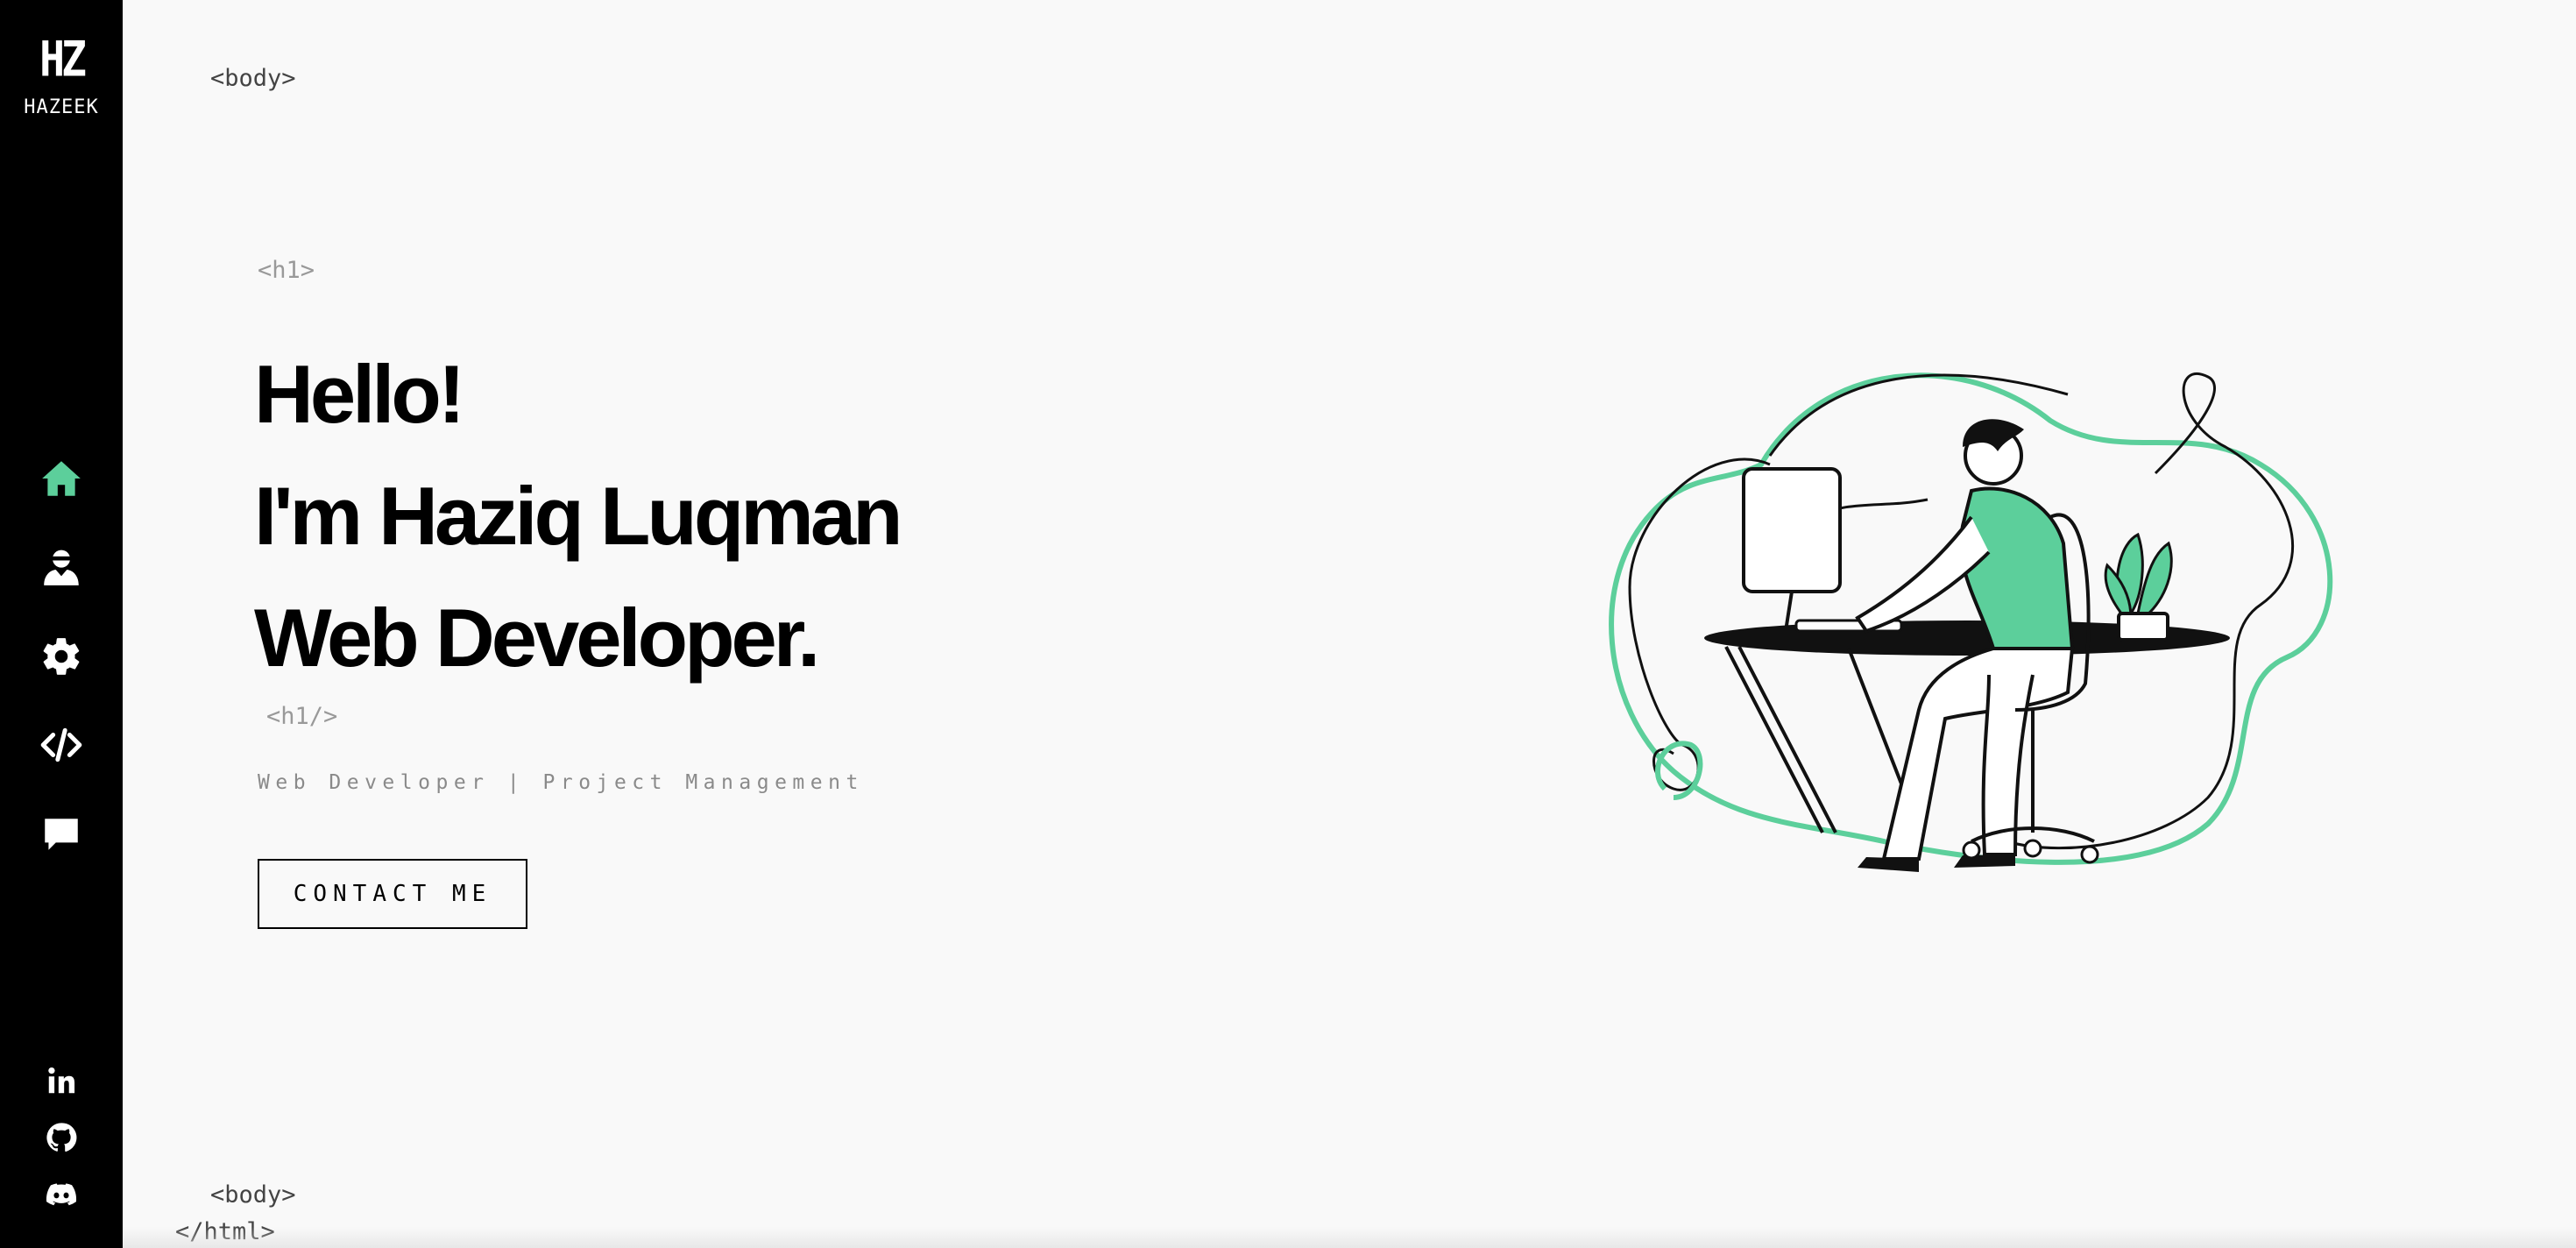  What do you see at coordinates (359, 394) in the screenshot?
I see `headline-line-1: Hello!` at bounding box center [359, 394].